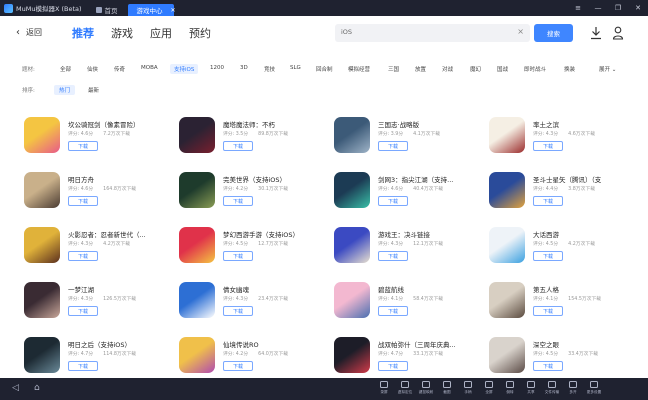 Image resolution: width=648 pixels, height=400 pixels. I want to click on tab-game-center: 游戏中心 ✕, so click(151, 10).